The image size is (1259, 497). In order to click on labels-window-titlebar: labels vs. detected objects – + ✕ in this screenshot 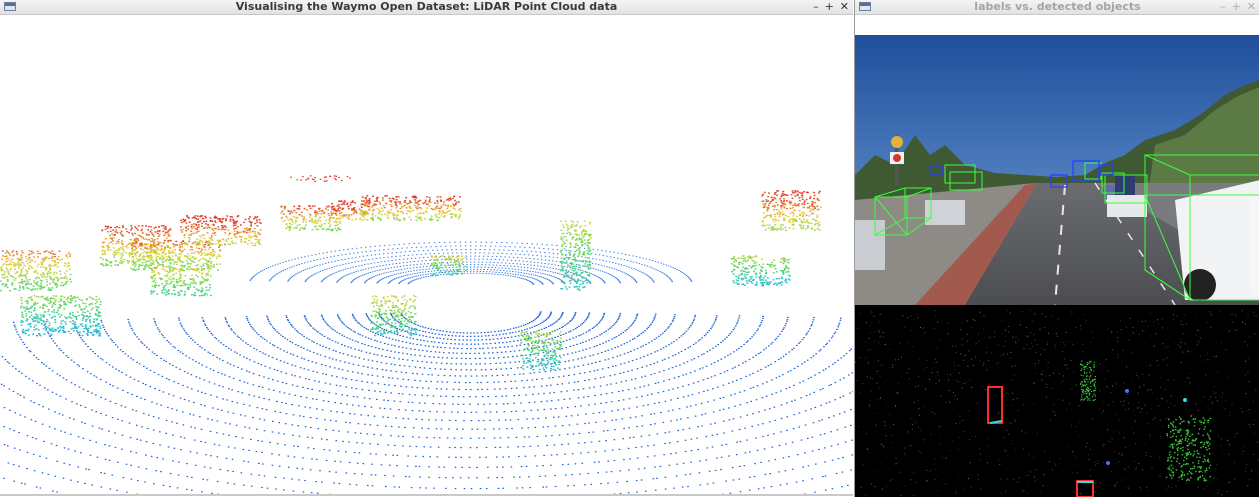, I will do `click(1057, 7)`.